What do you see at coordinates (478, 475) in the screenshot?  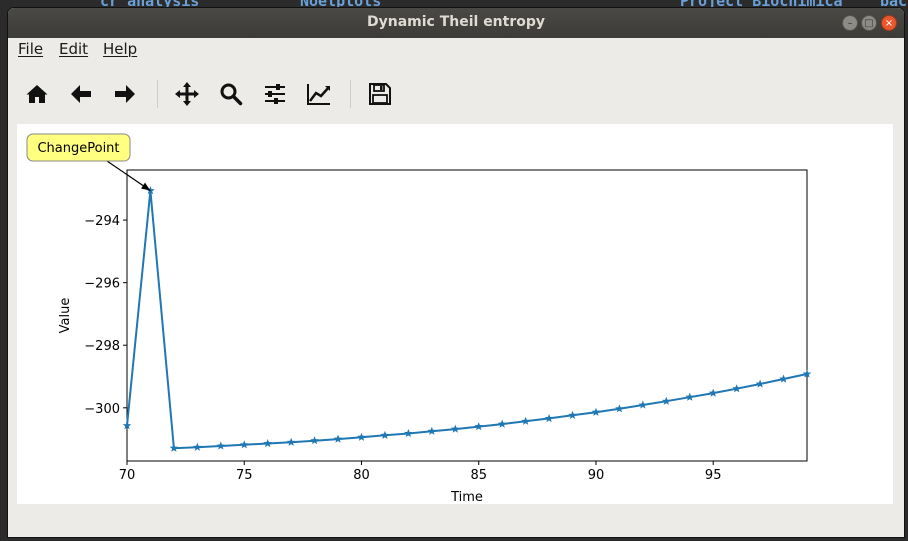 I see `x-tick-label: 85` at bounding box center [478, 475].